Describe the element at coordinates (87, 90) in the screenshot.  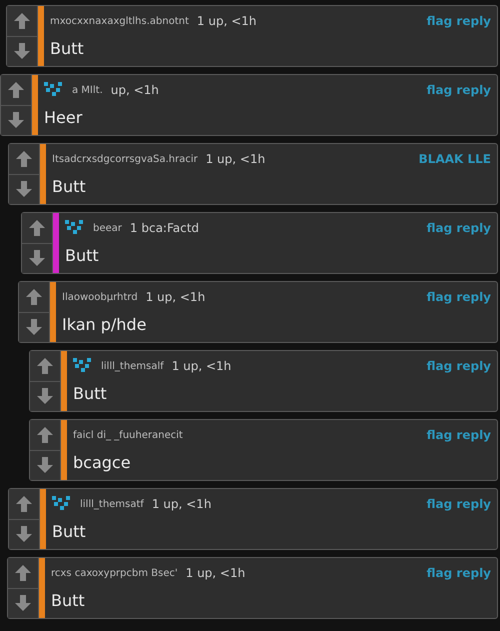
I see `username: a MIlt.` at that location.